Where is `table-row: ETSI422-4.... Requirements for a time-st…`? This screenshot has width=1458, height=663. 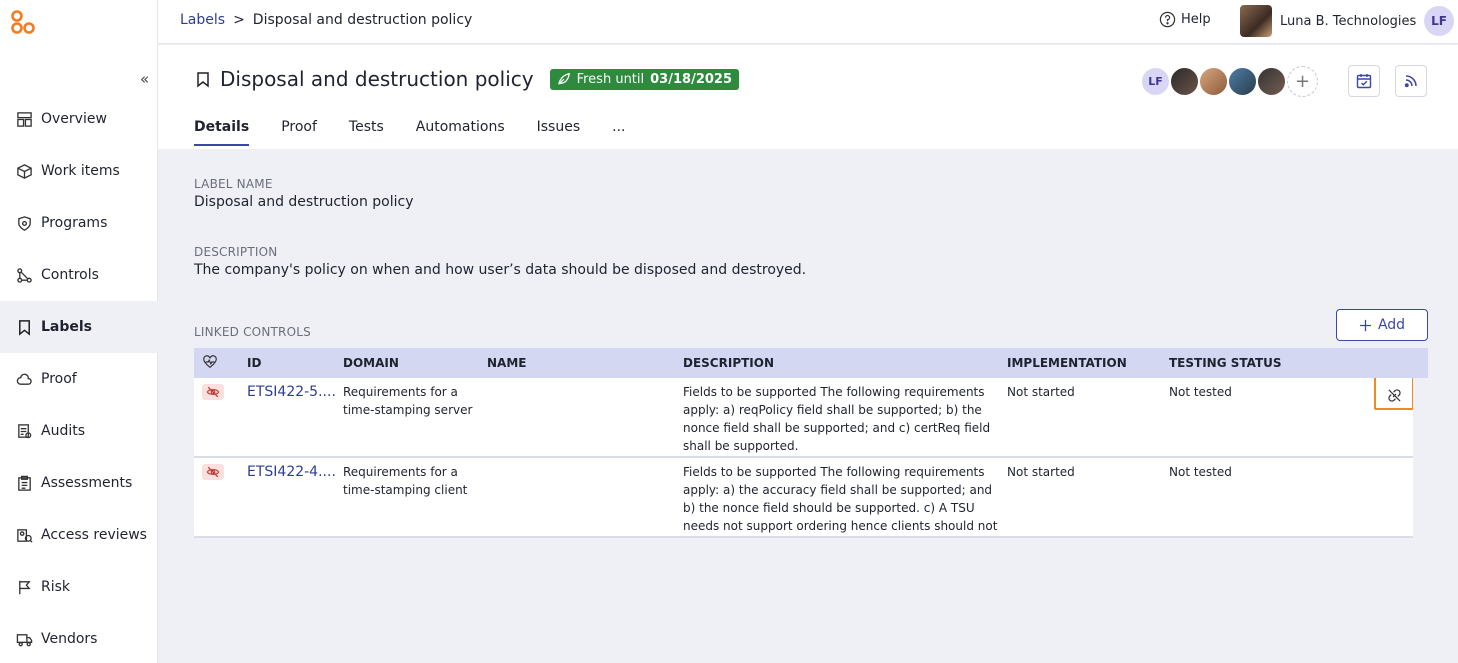 table-row: ETSI422-4.... Requirements for a time-st… is located at coordinates (803, 498).